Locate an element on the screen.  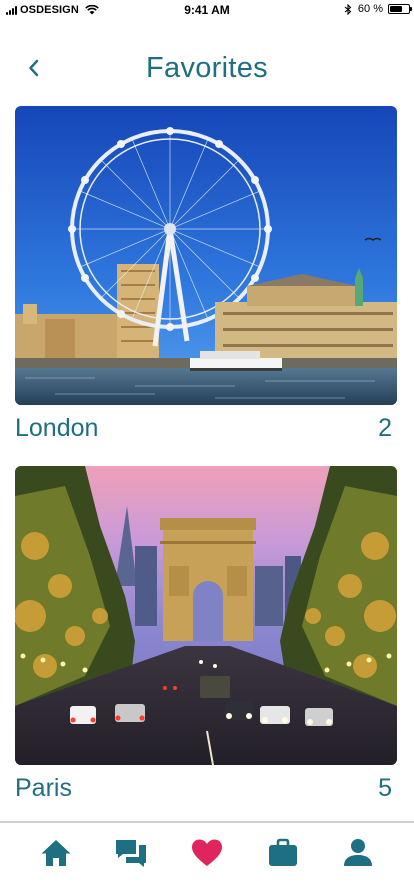
tab-home is located at coordinates (56, 853).